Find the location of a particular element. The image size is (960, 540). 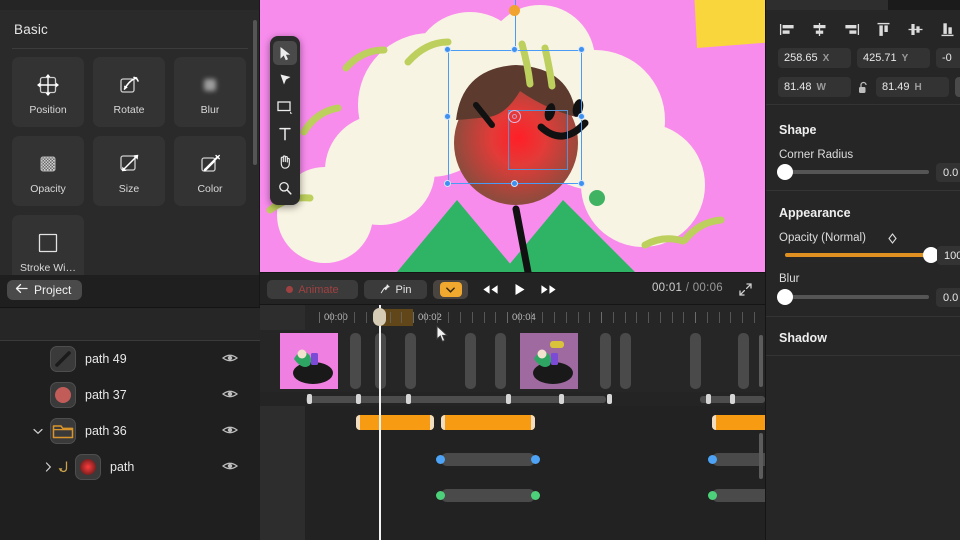

x-position-field: 258.65 X is located at coordinates (814, 58).